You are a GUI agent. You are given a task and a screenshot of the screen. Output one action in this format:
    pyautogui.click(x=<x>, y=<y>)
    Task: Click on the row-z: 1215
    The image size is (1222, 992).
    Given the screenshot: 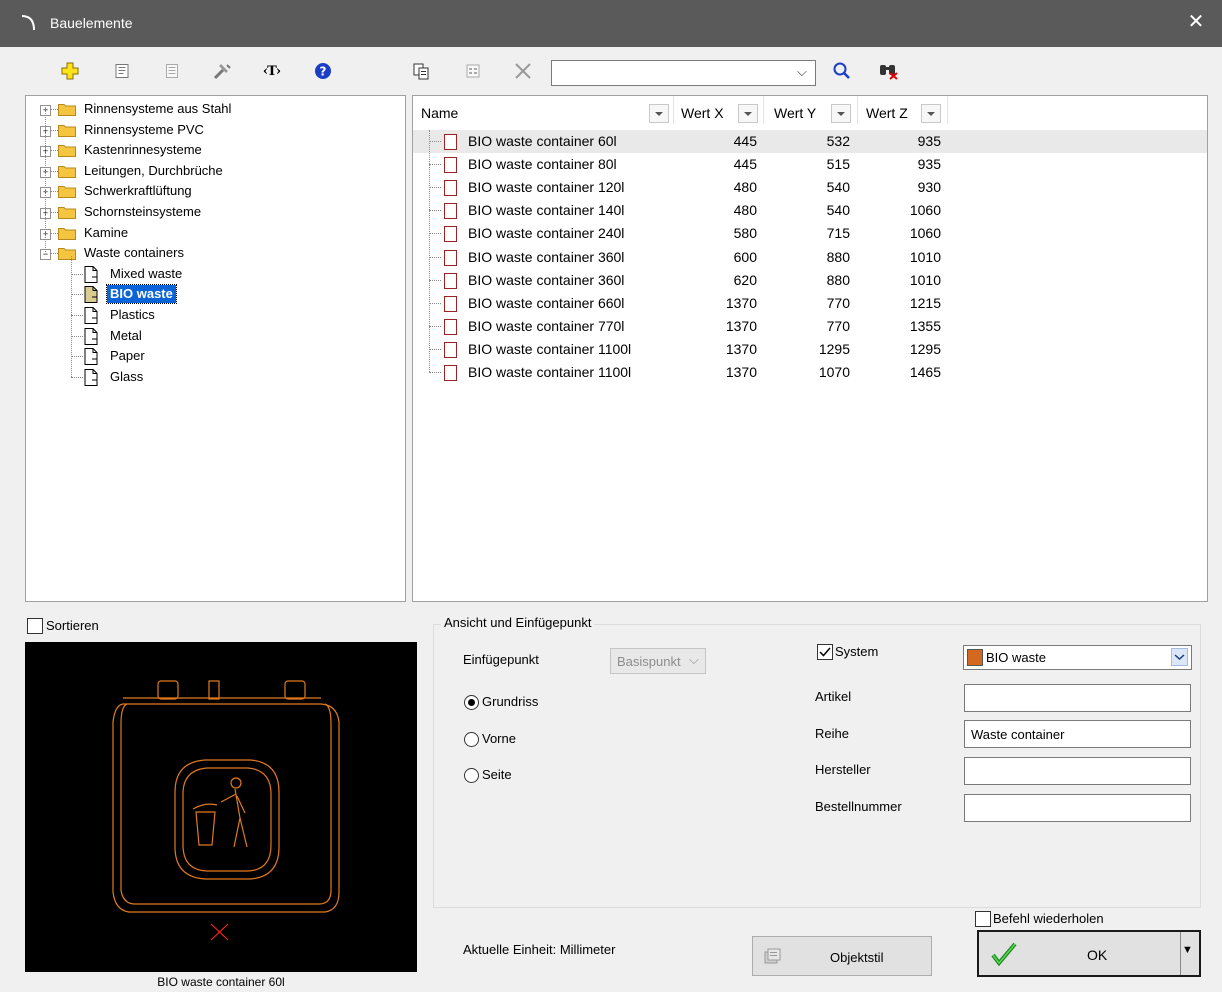 What is the action you would take?
    pyautogui.click(x=925, y=302)
    